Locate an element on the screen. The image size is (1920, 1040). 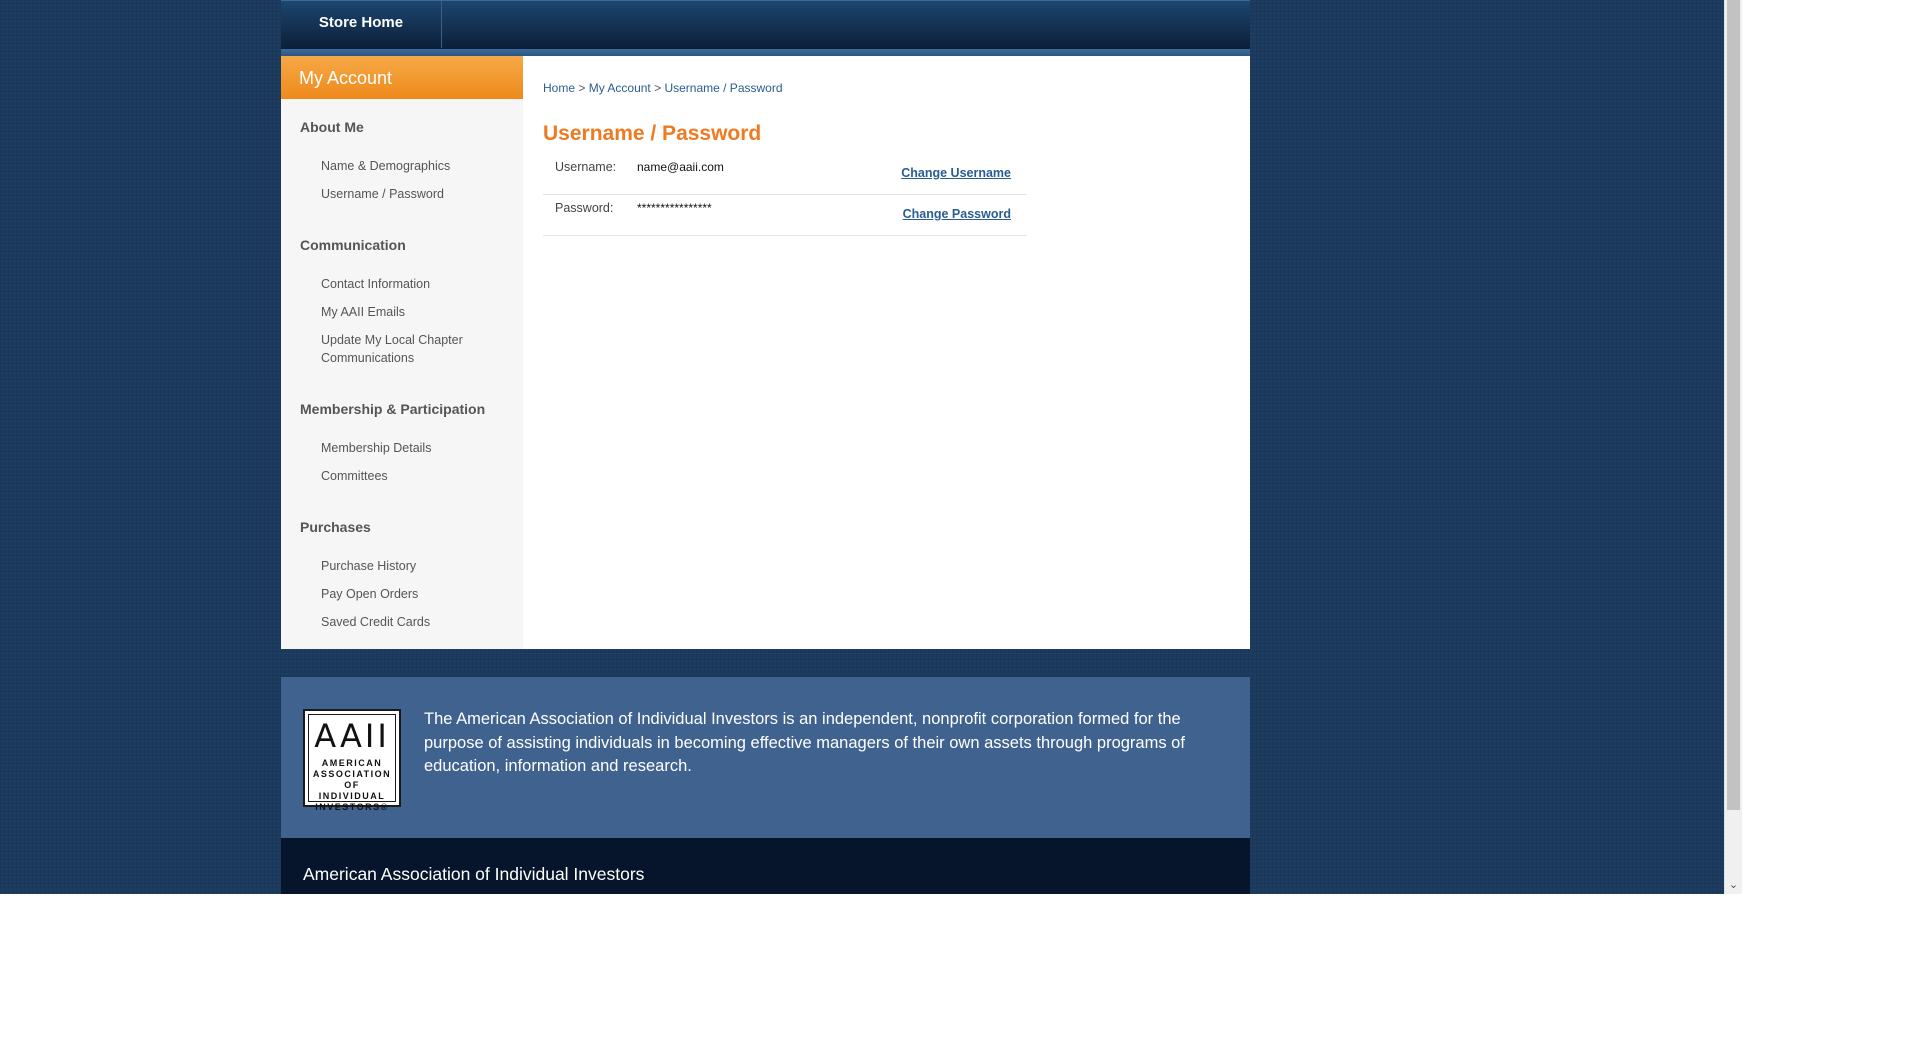
sidebar-link-pay-open-orders: Pay Open Orders is located at coordinates (402, 594).